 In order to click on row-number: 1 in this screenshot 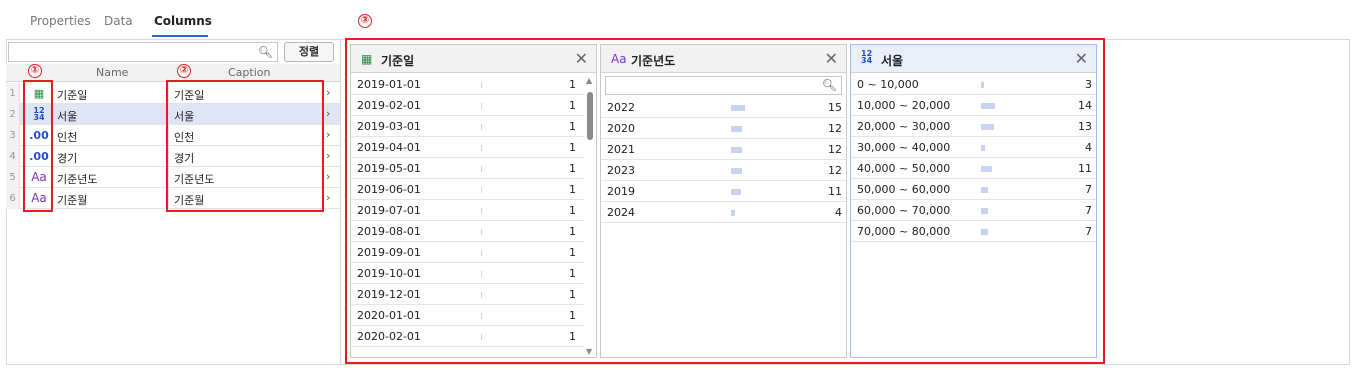, I will do `click(13, 93)`.